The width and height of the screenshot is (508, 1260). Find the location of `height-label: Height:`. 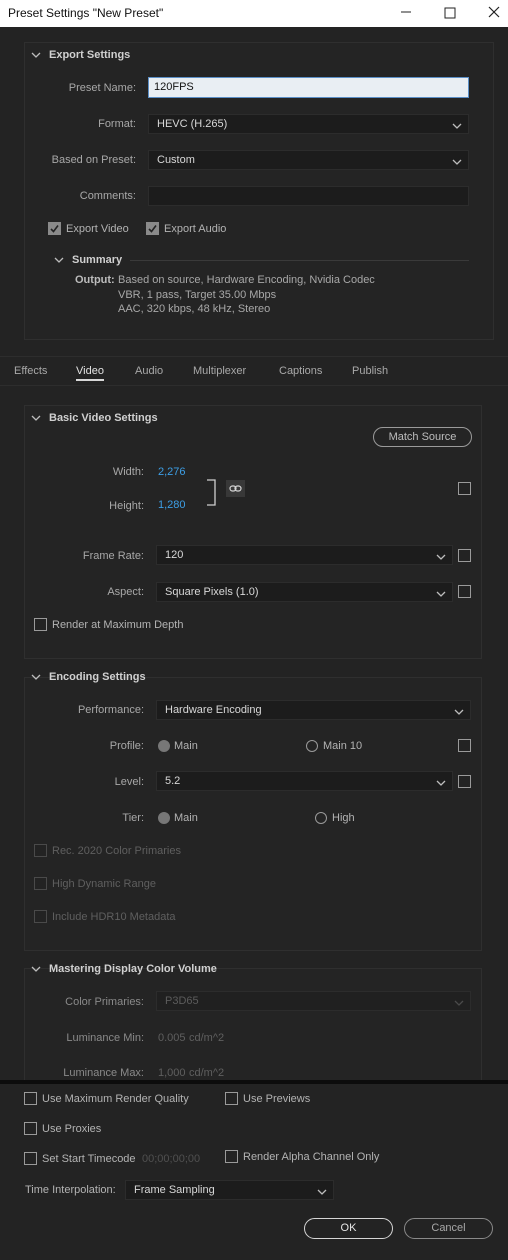

height-label: Height: is located at coordinates (126, 506).